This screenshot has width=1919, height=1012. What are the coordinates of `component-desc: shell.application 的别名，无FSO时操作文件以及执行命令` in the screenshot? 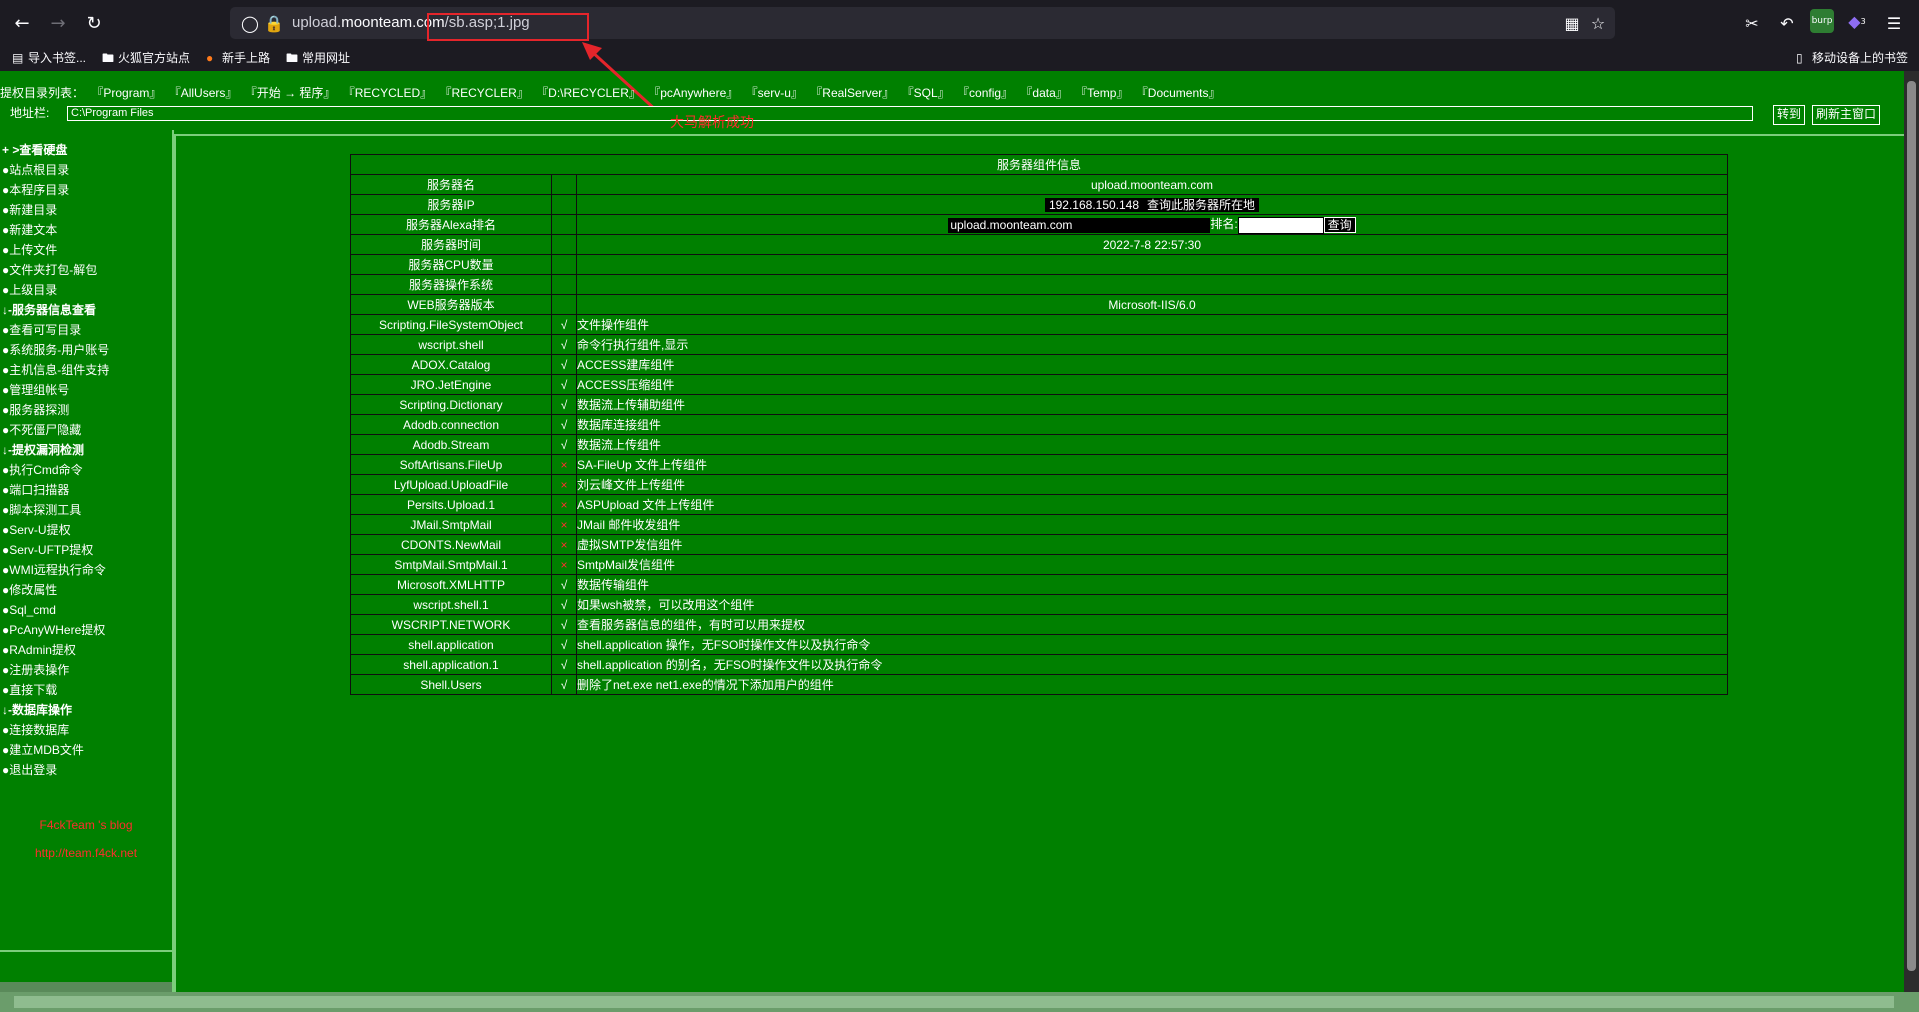 It's located at (1152, 664).